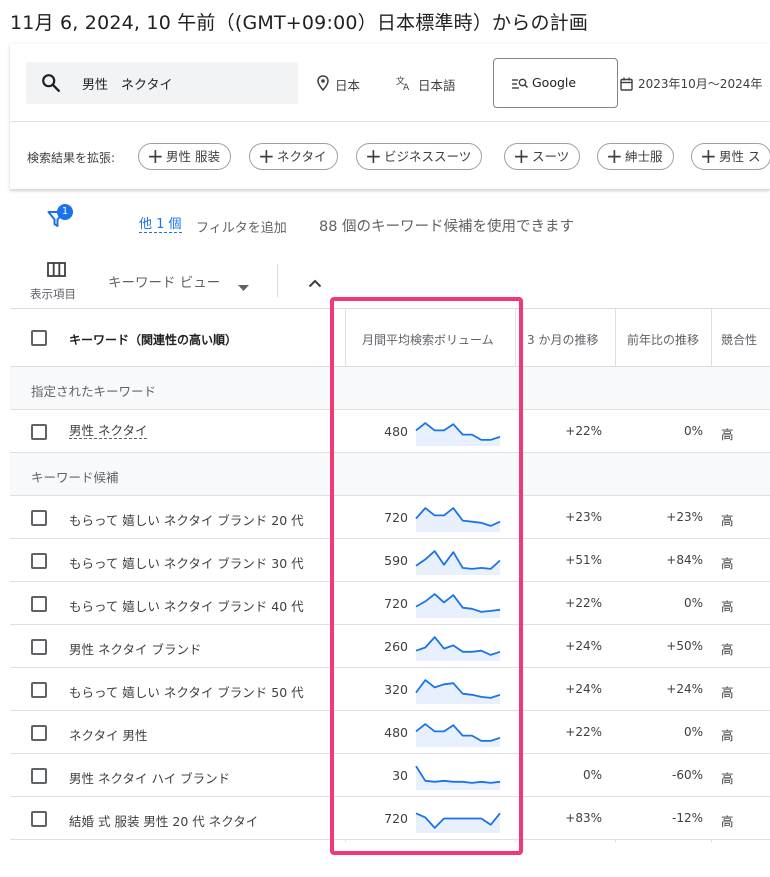  I want to click on location-pin-icon, so click(323, 85).